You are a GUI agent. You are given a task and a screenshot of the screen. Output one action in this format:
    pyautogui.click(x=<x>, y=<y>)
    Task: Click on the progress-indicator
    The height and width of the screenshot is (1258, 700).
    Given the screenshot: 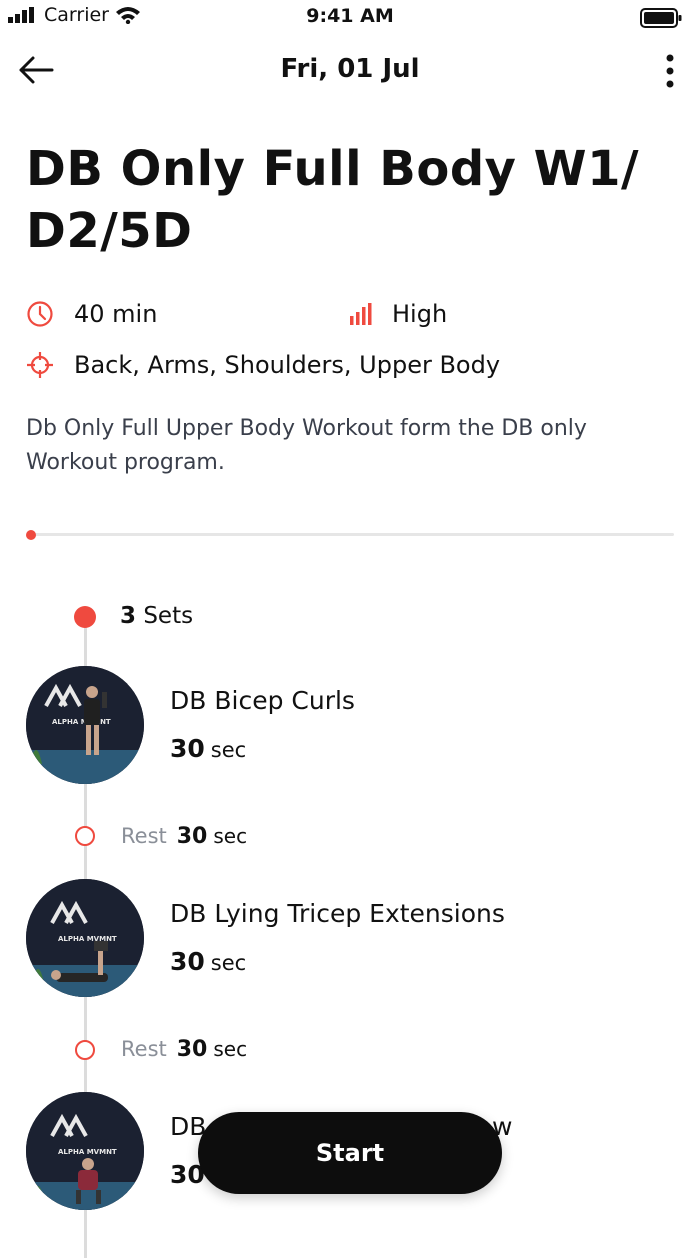 What is the action you would take?
    pyautogui.click(x=31, y=535)
    